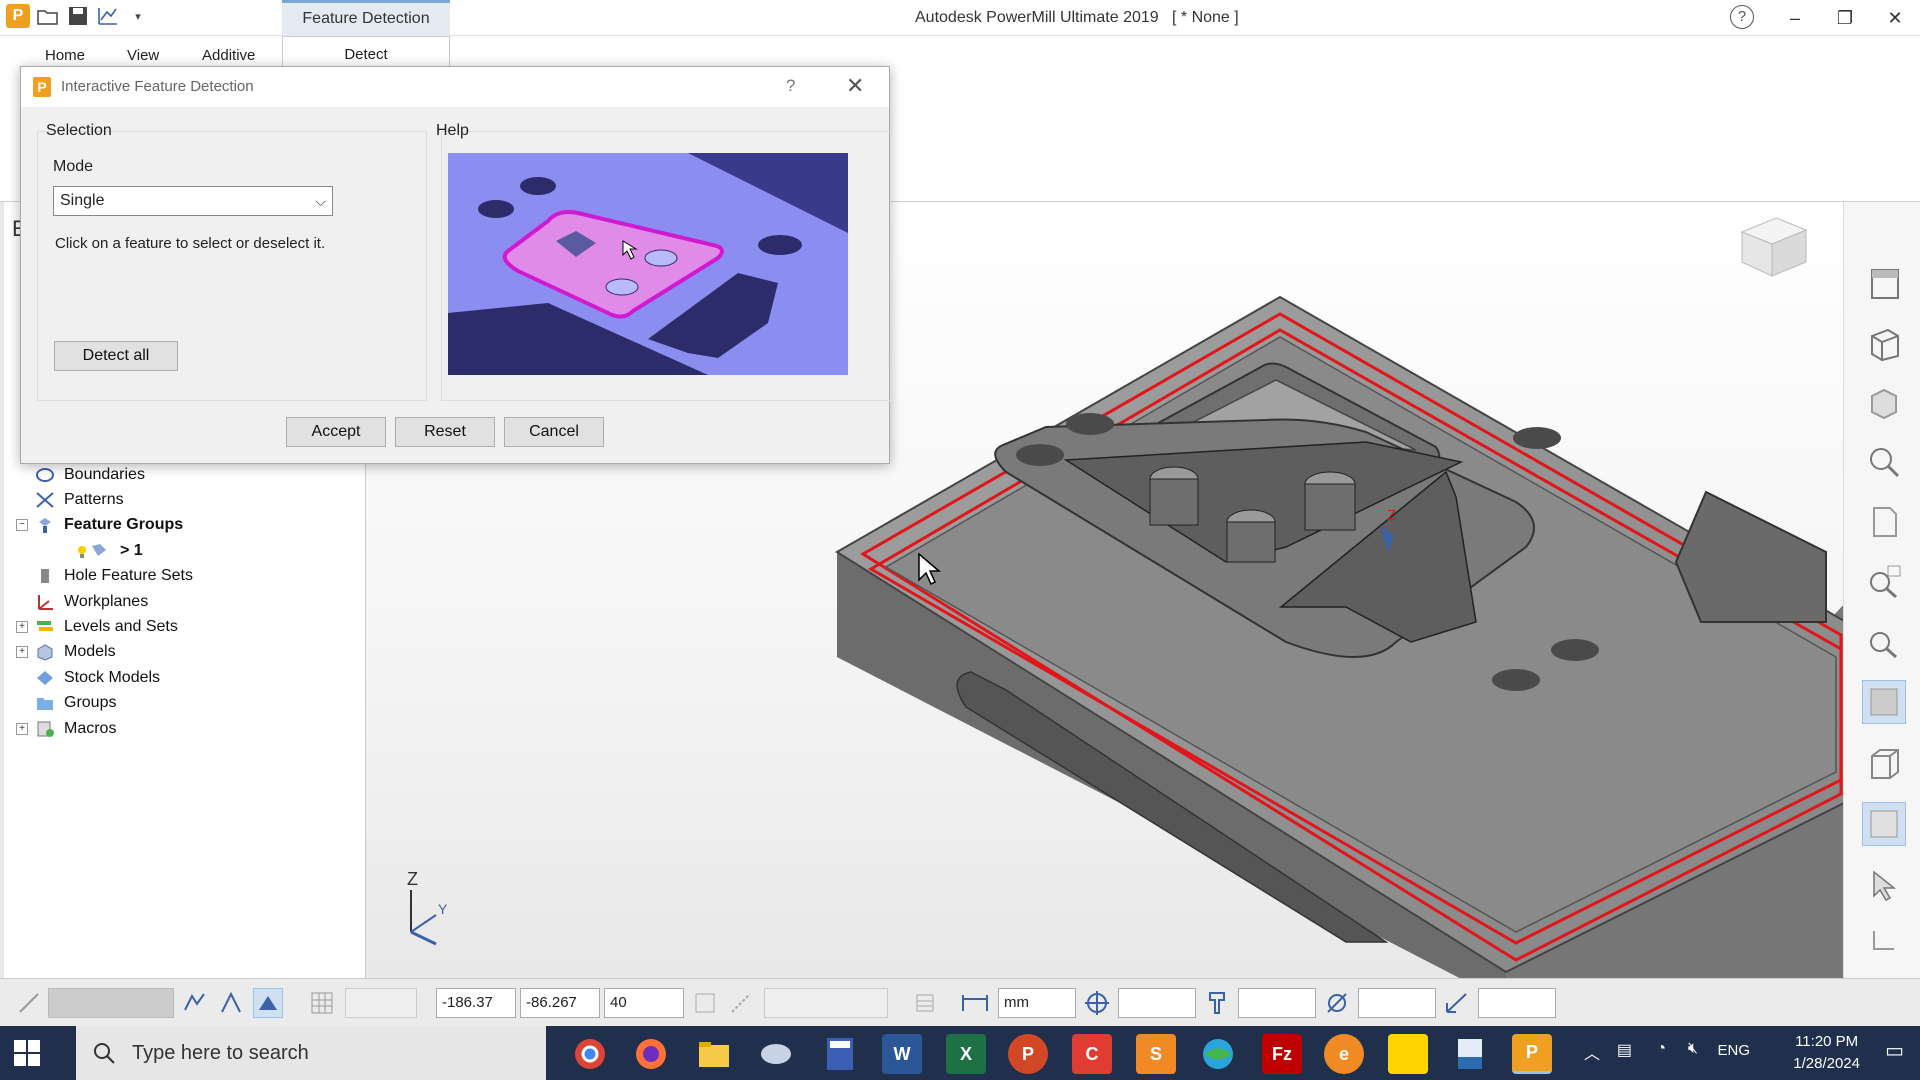 Image resolution: width=1920 pixels, height=1080 pixels. I want to click on tab-detect: Detect, so click(366, 53).